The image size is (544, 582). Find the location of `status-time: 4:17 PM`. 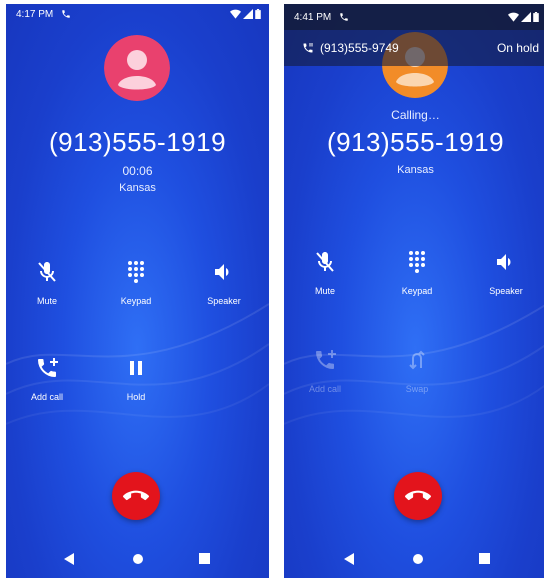

status-time: 4:17 PM is located at coordinates (35, 14).